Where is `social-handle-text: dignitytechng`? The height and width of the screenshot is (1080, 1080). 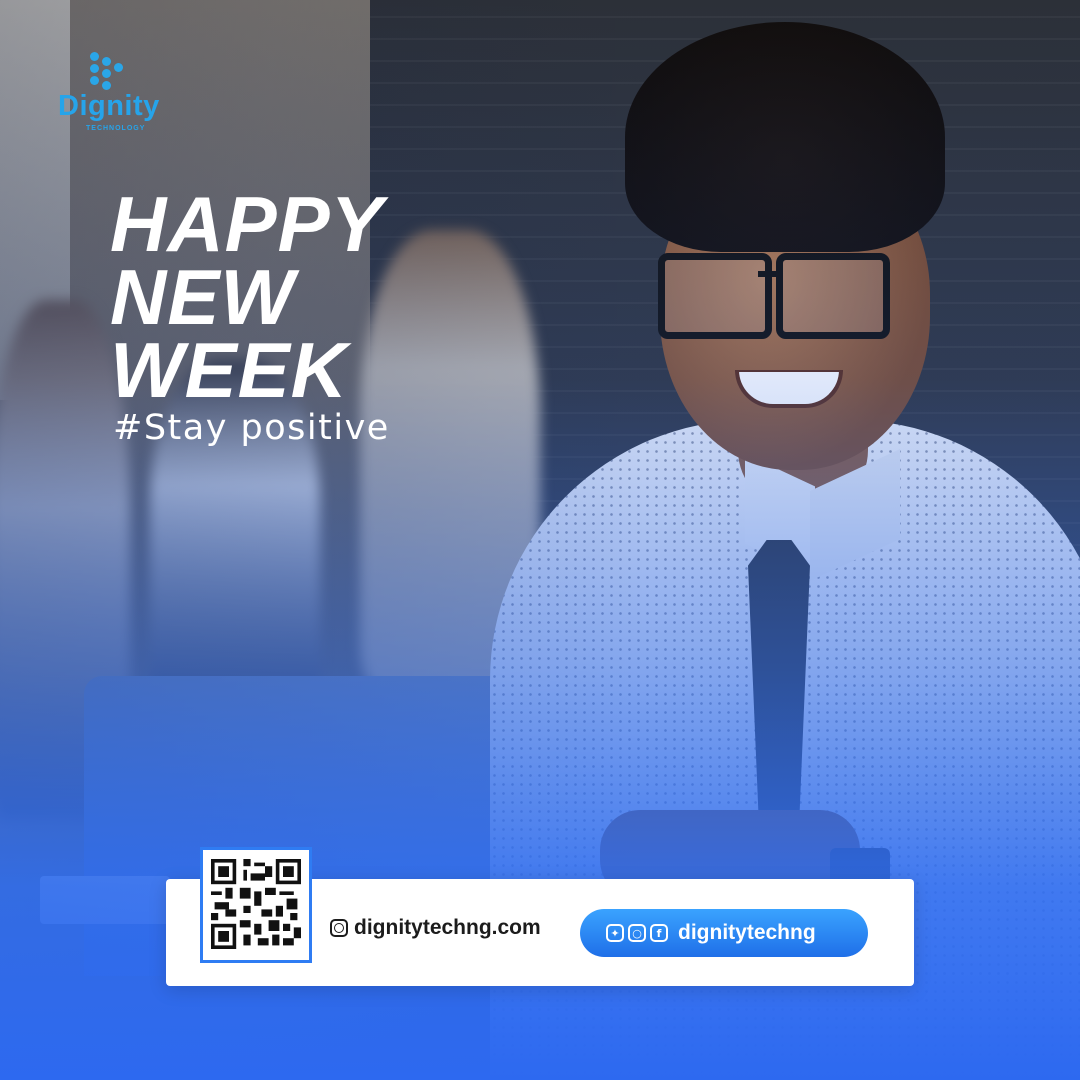 social-handle-text: dignitytechng is located at coordinates (747, 932).